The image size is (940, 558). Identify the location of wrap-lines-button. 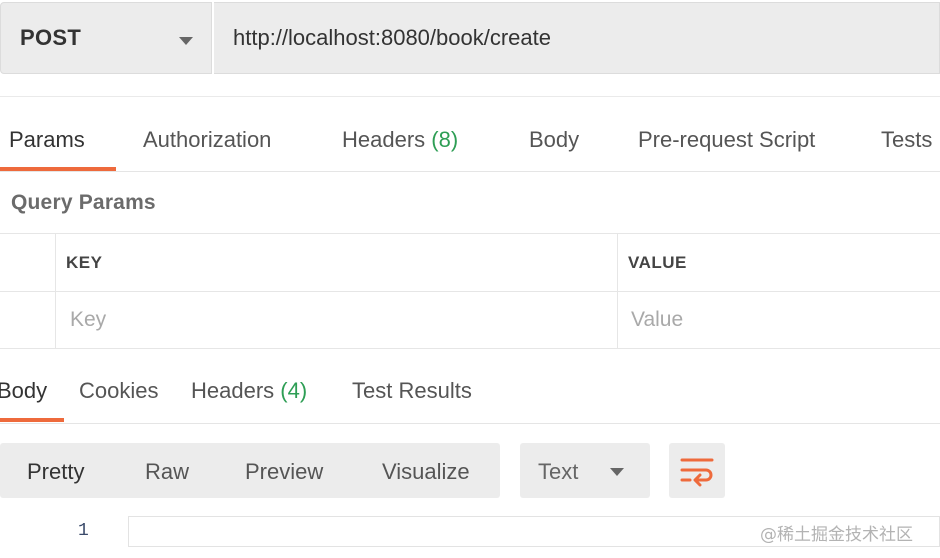
(697, 470).